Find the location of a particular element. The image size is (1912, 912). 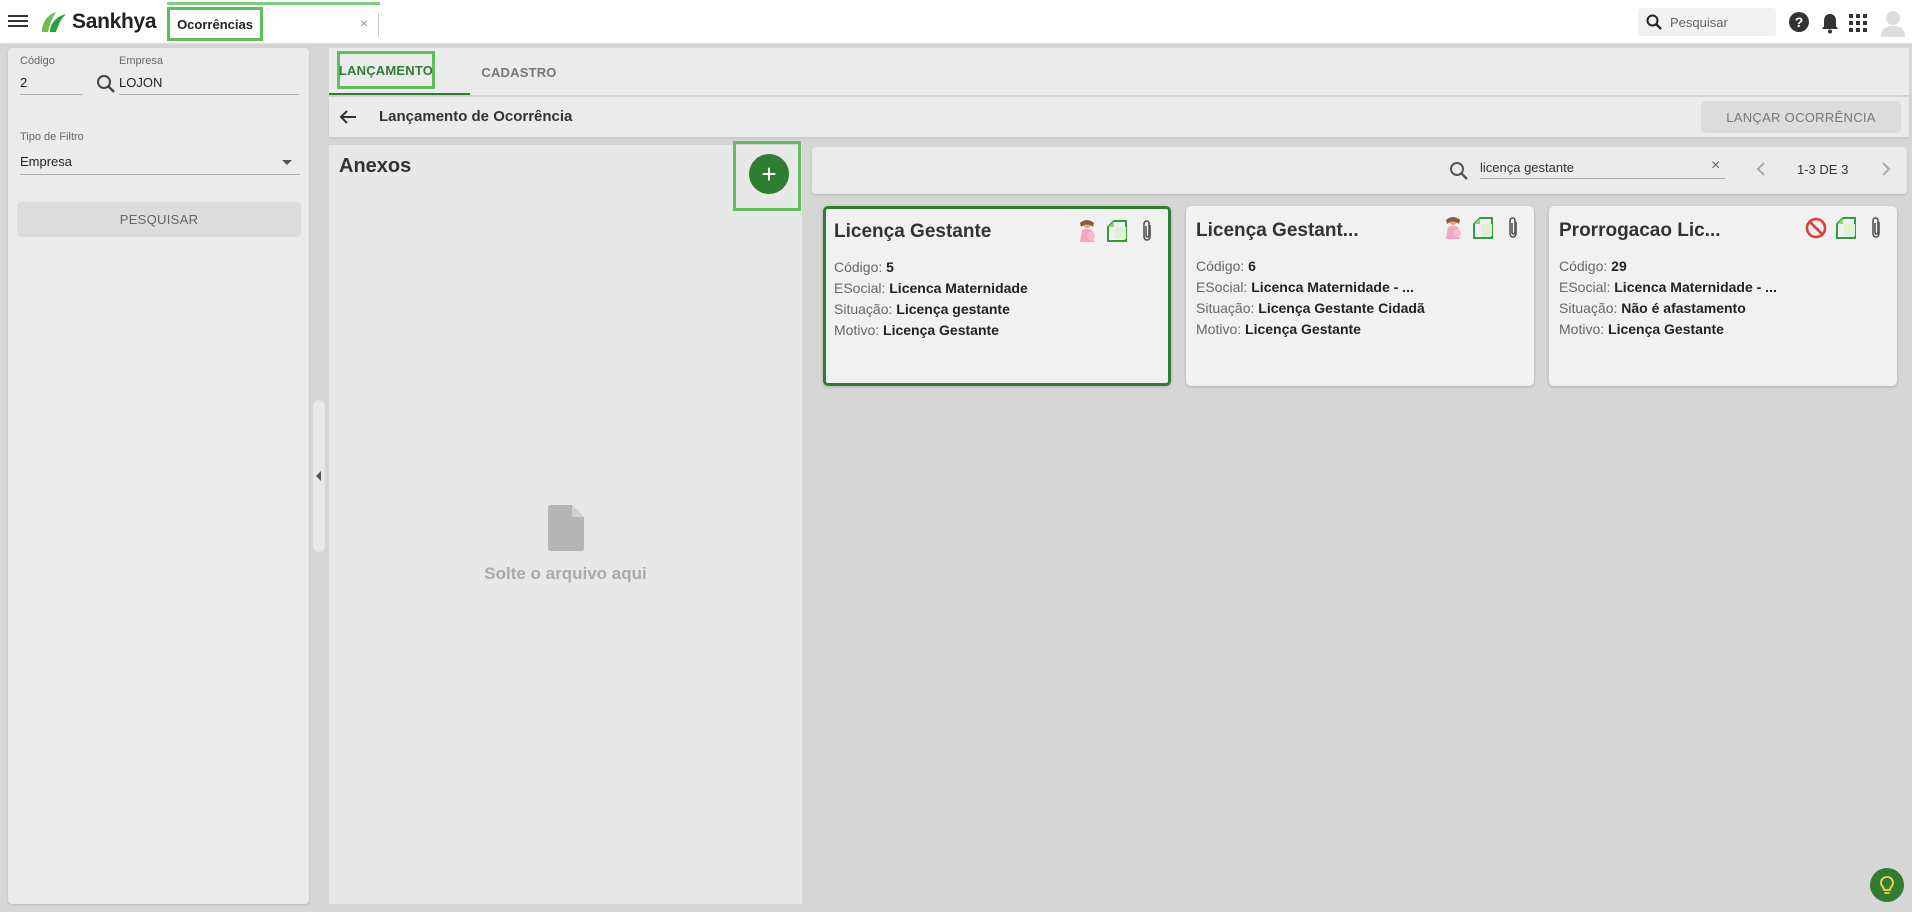

active-tab-indicator is located at coordinates (399, 94).